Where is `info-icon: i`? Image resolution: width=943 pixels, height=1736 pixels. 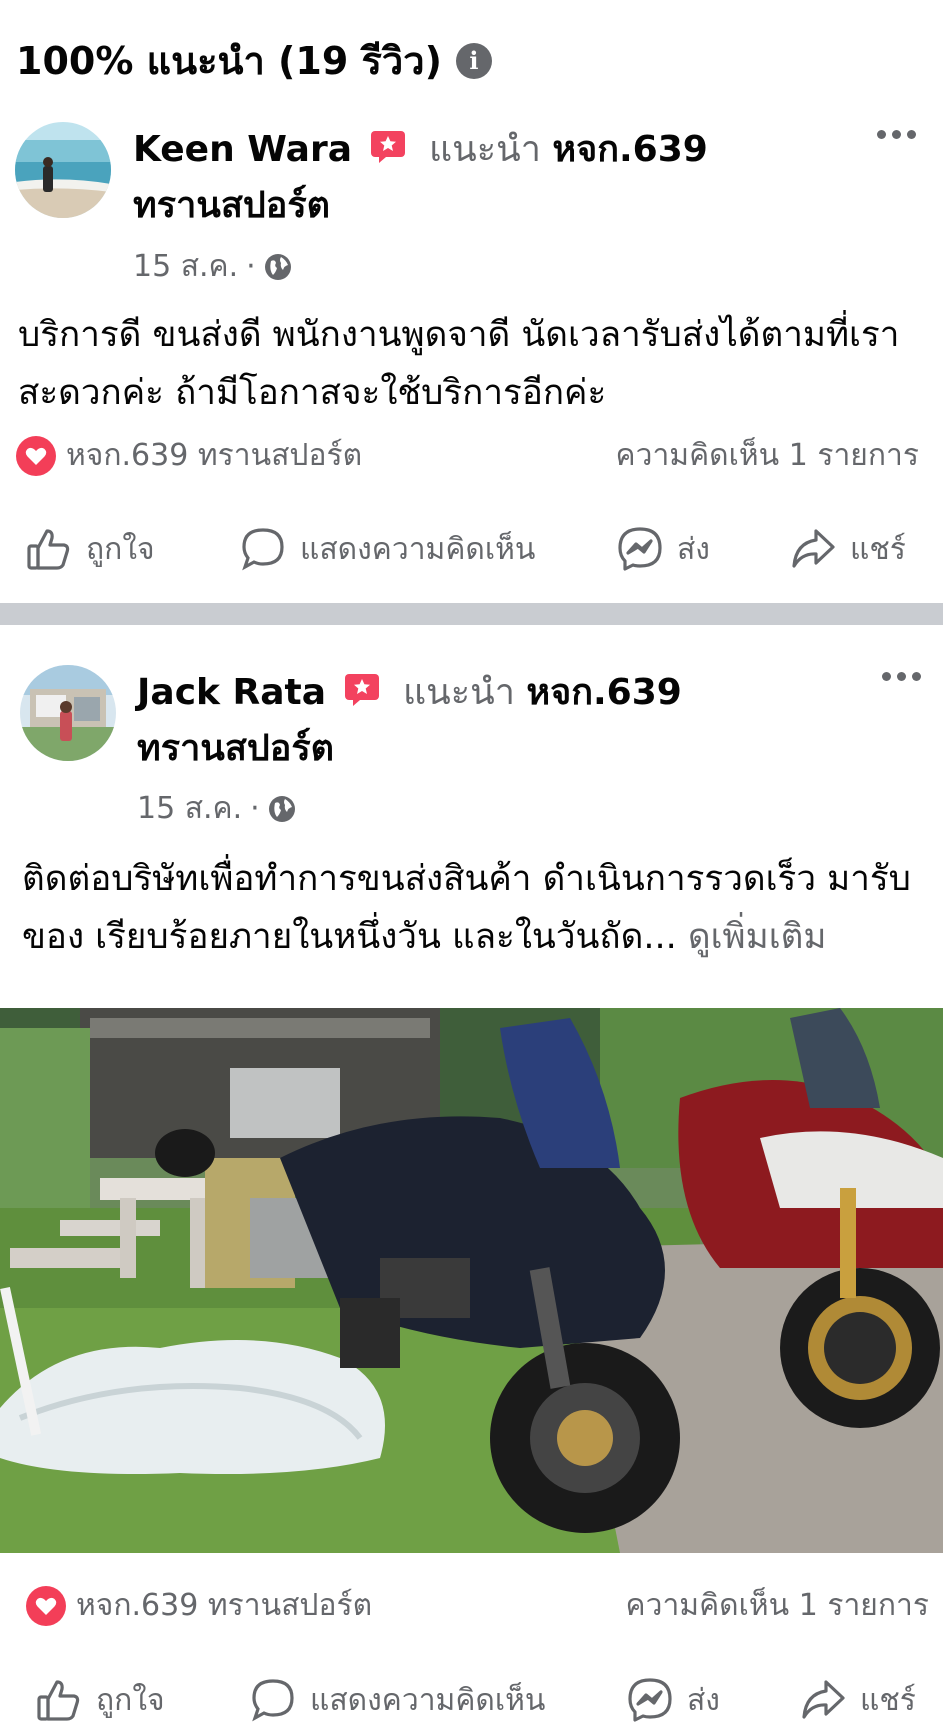
info-icon: i is located at coordinates (473, 60).